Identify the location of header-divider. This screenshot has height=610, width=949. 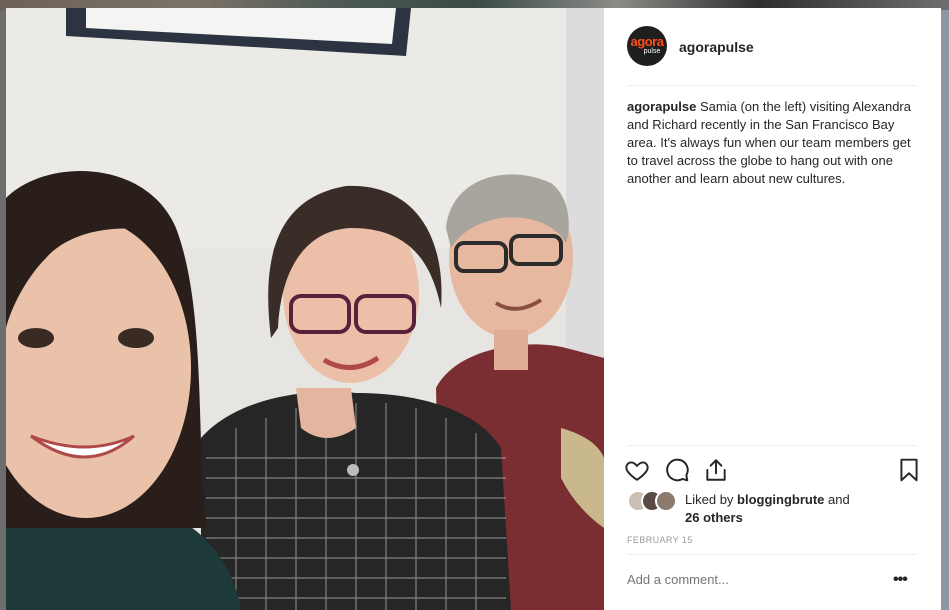
(772, 85).